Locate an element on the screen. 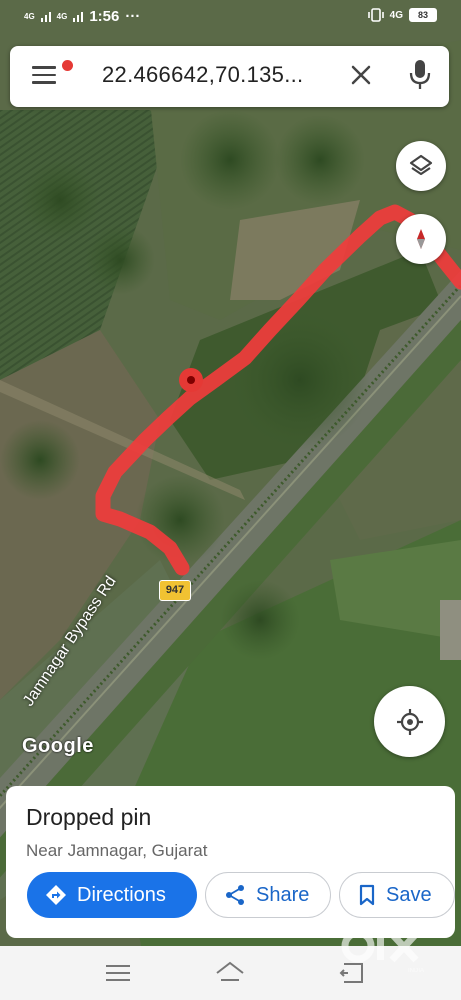  save-label: Save is located at coordinates (409, 894).